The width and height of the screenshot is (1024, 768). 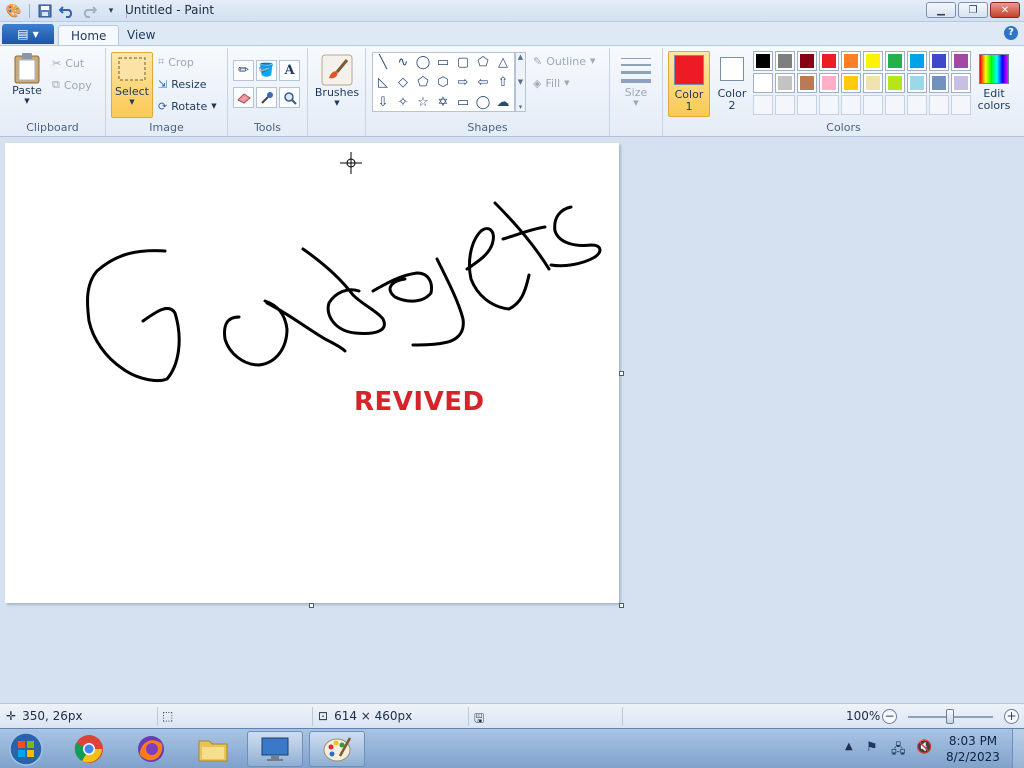 What do you see at coordinates (176, 62) in the screenshot?
I see `crop-button: ⌗ Crop` at bounding box center [176, 62].